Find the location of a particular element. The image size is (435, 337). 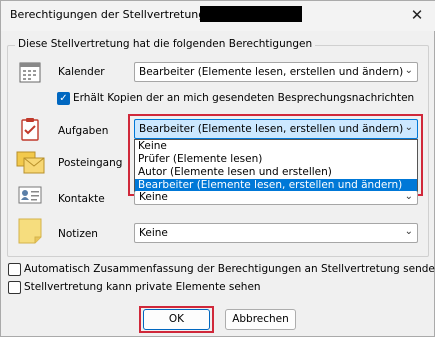

close-button: ✕ is located at coordinates (417, 15).